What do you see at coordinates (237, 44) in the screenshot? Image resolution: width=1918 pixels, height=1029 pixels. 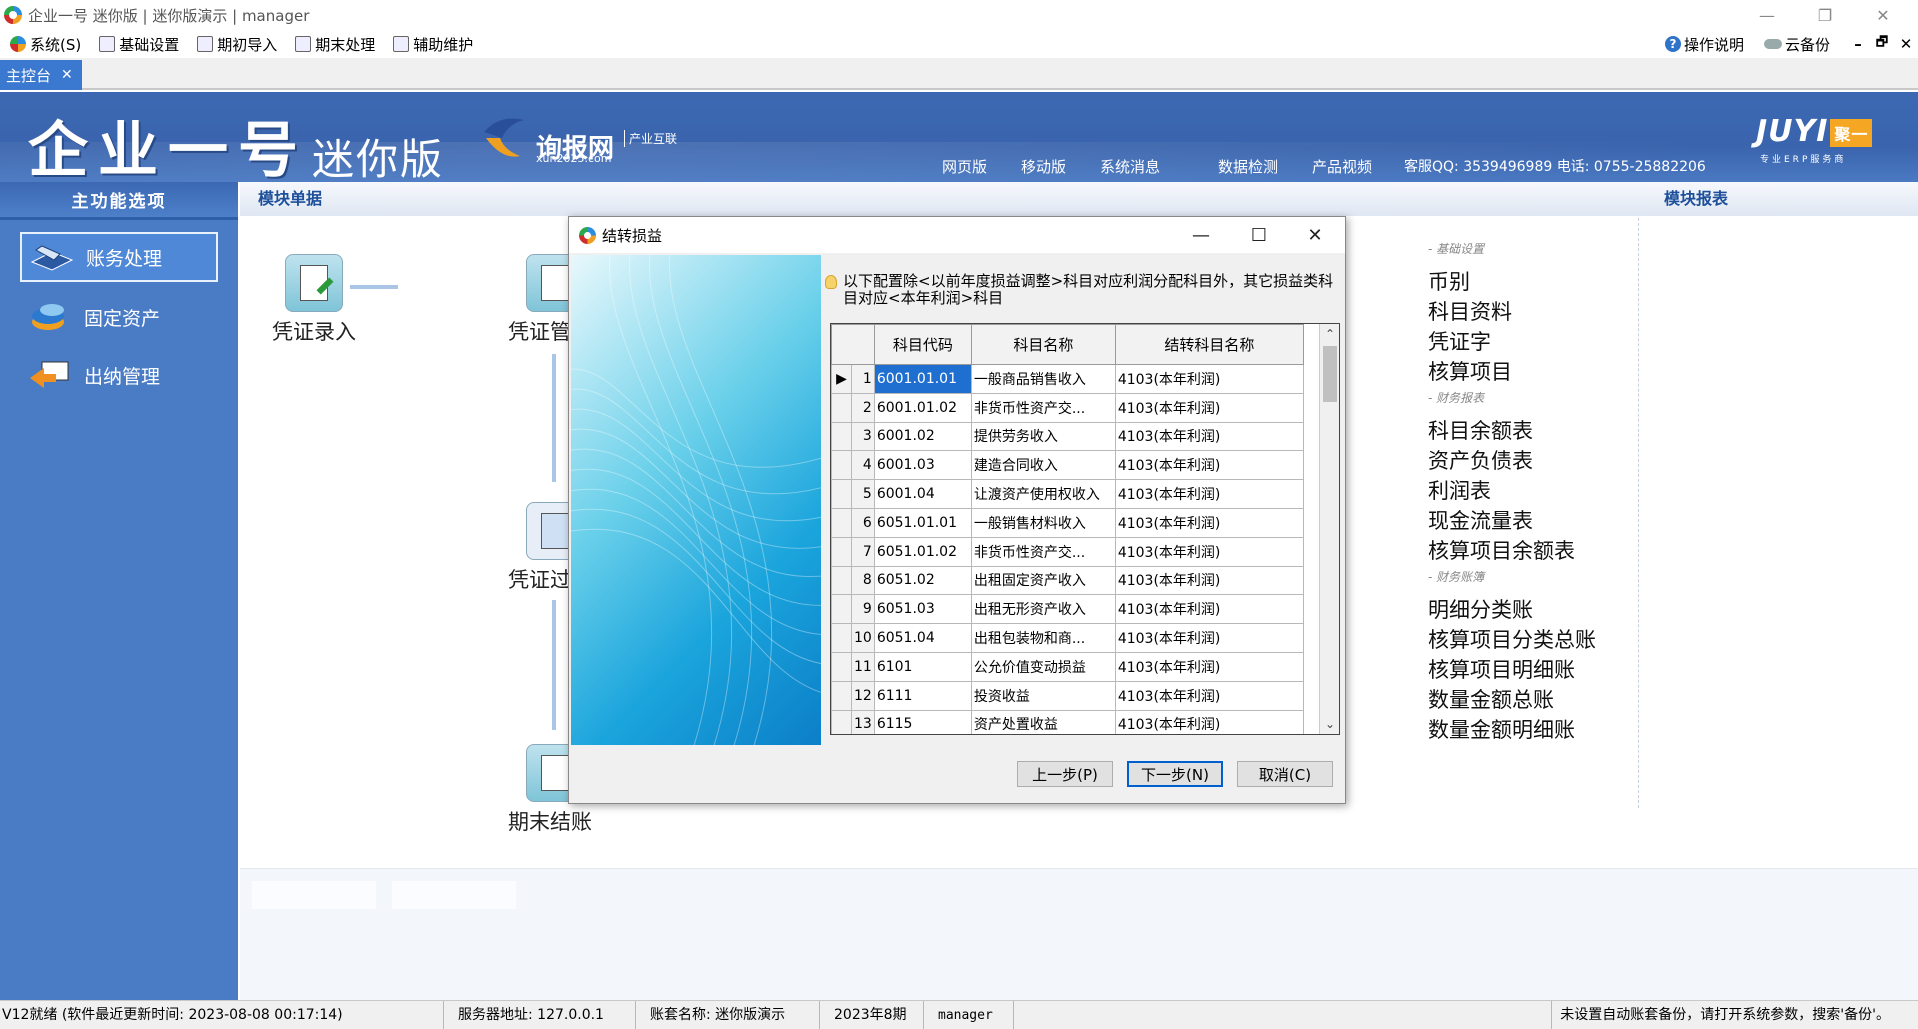 I see `menu-initial-import: 期初导入` at bounding box center [237, 44].